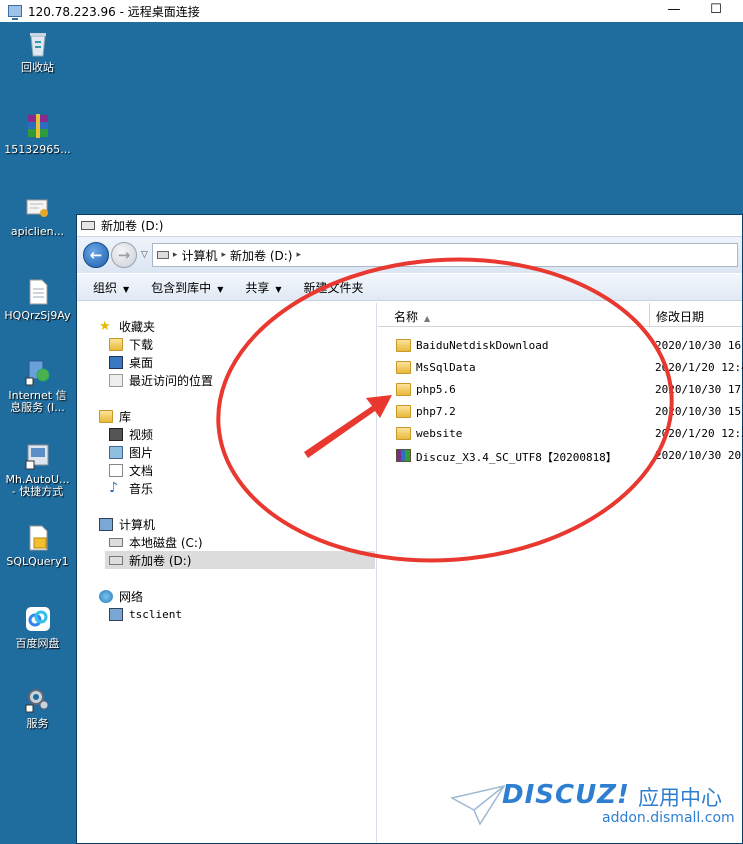 The image size is (743, 844). Describe the element at coordinates (131, 596) in the screenshot. I see `nav-label: 网络` at that location.